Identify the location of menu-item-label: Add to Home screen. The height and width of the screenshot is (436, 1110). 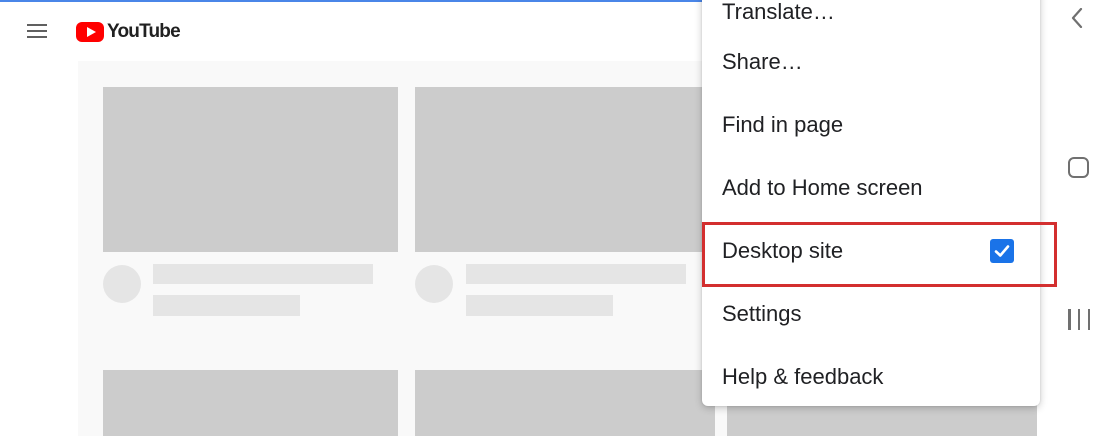
(822, 187).